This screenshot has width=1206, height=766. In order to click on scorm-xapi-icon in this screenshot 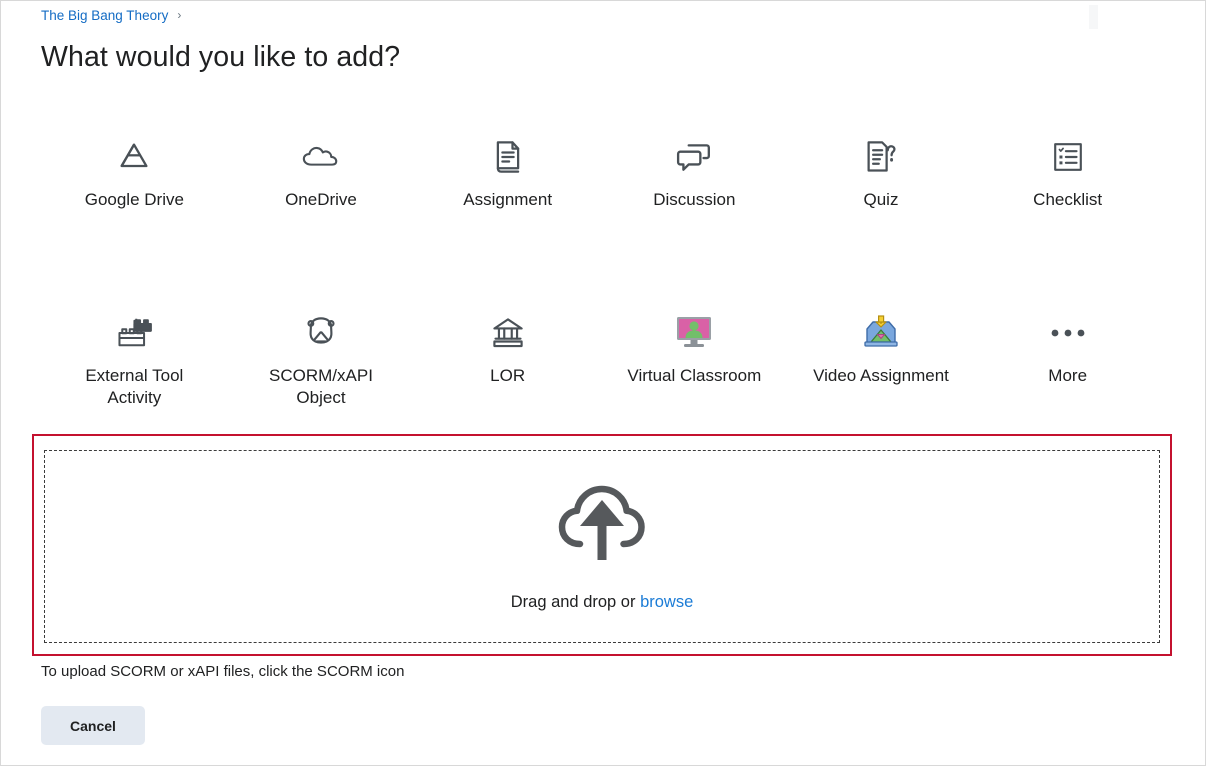, I will do `click(321, 333)`.